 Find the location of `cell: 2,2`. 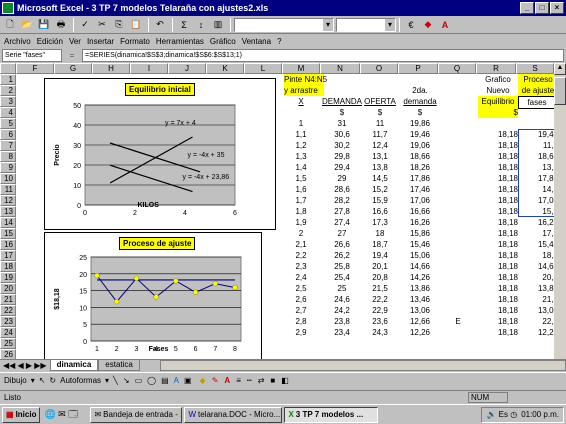

cell: 2,2 is located at coordinates (301, 255).